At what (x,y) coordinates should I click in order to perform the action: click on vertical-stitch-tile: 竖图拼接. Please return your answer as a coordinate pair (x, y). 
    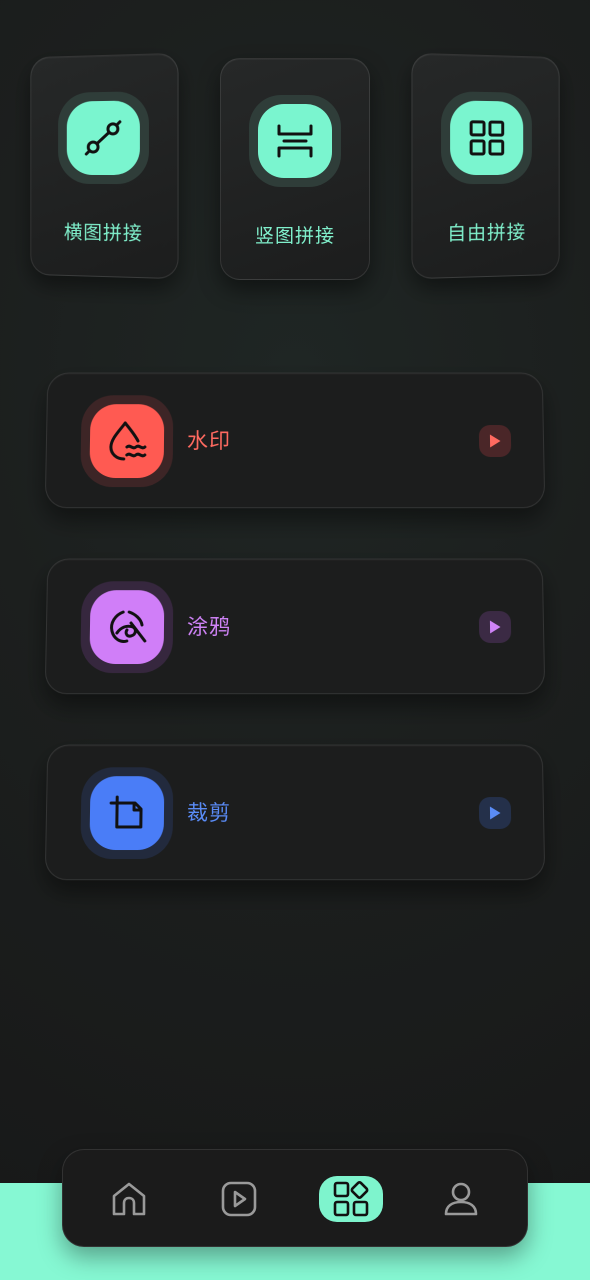
    Looking at the image, I should click on (295, 169).